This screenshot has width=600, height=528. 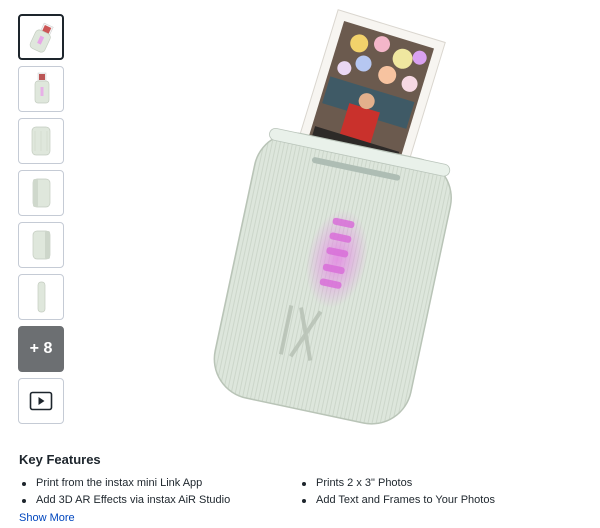 What do you see at coordinates (47, 518) in the screenshot?
I see `show-more-link: Show More` at bounding box center [47, 518].